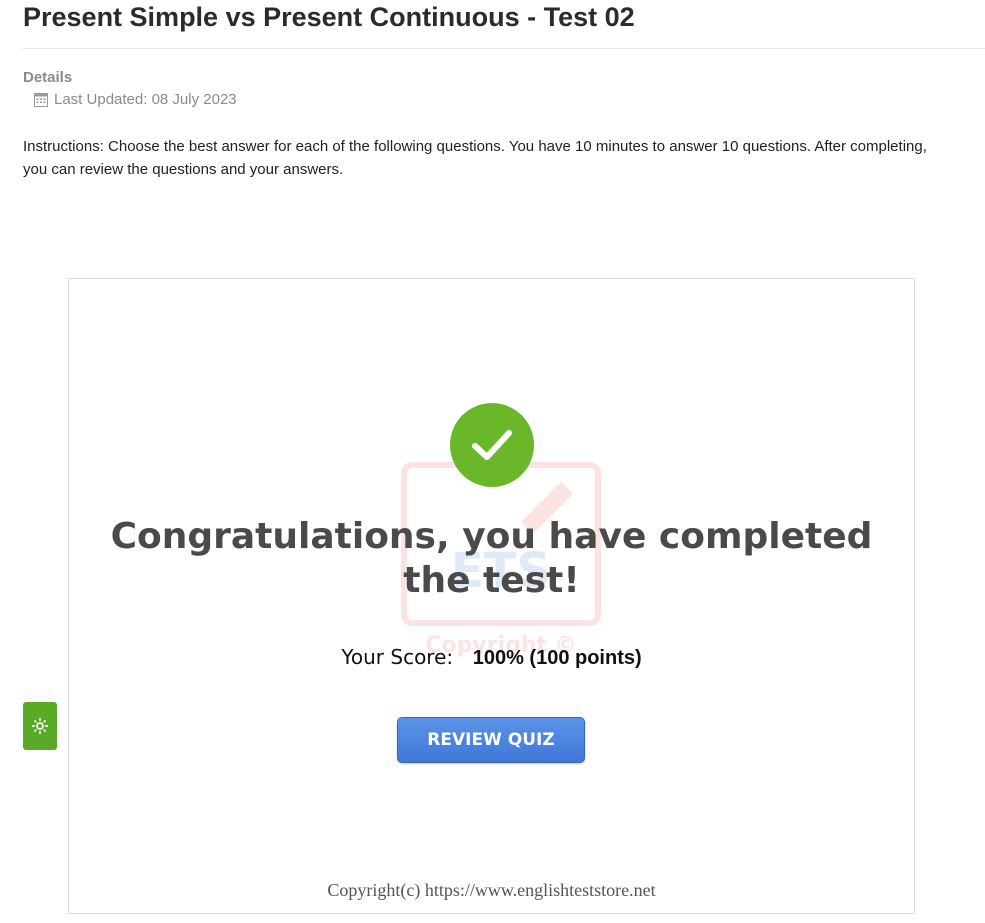 This screenshot has width=985, height=923. I want to click on gear-icon, so click(40, 726).